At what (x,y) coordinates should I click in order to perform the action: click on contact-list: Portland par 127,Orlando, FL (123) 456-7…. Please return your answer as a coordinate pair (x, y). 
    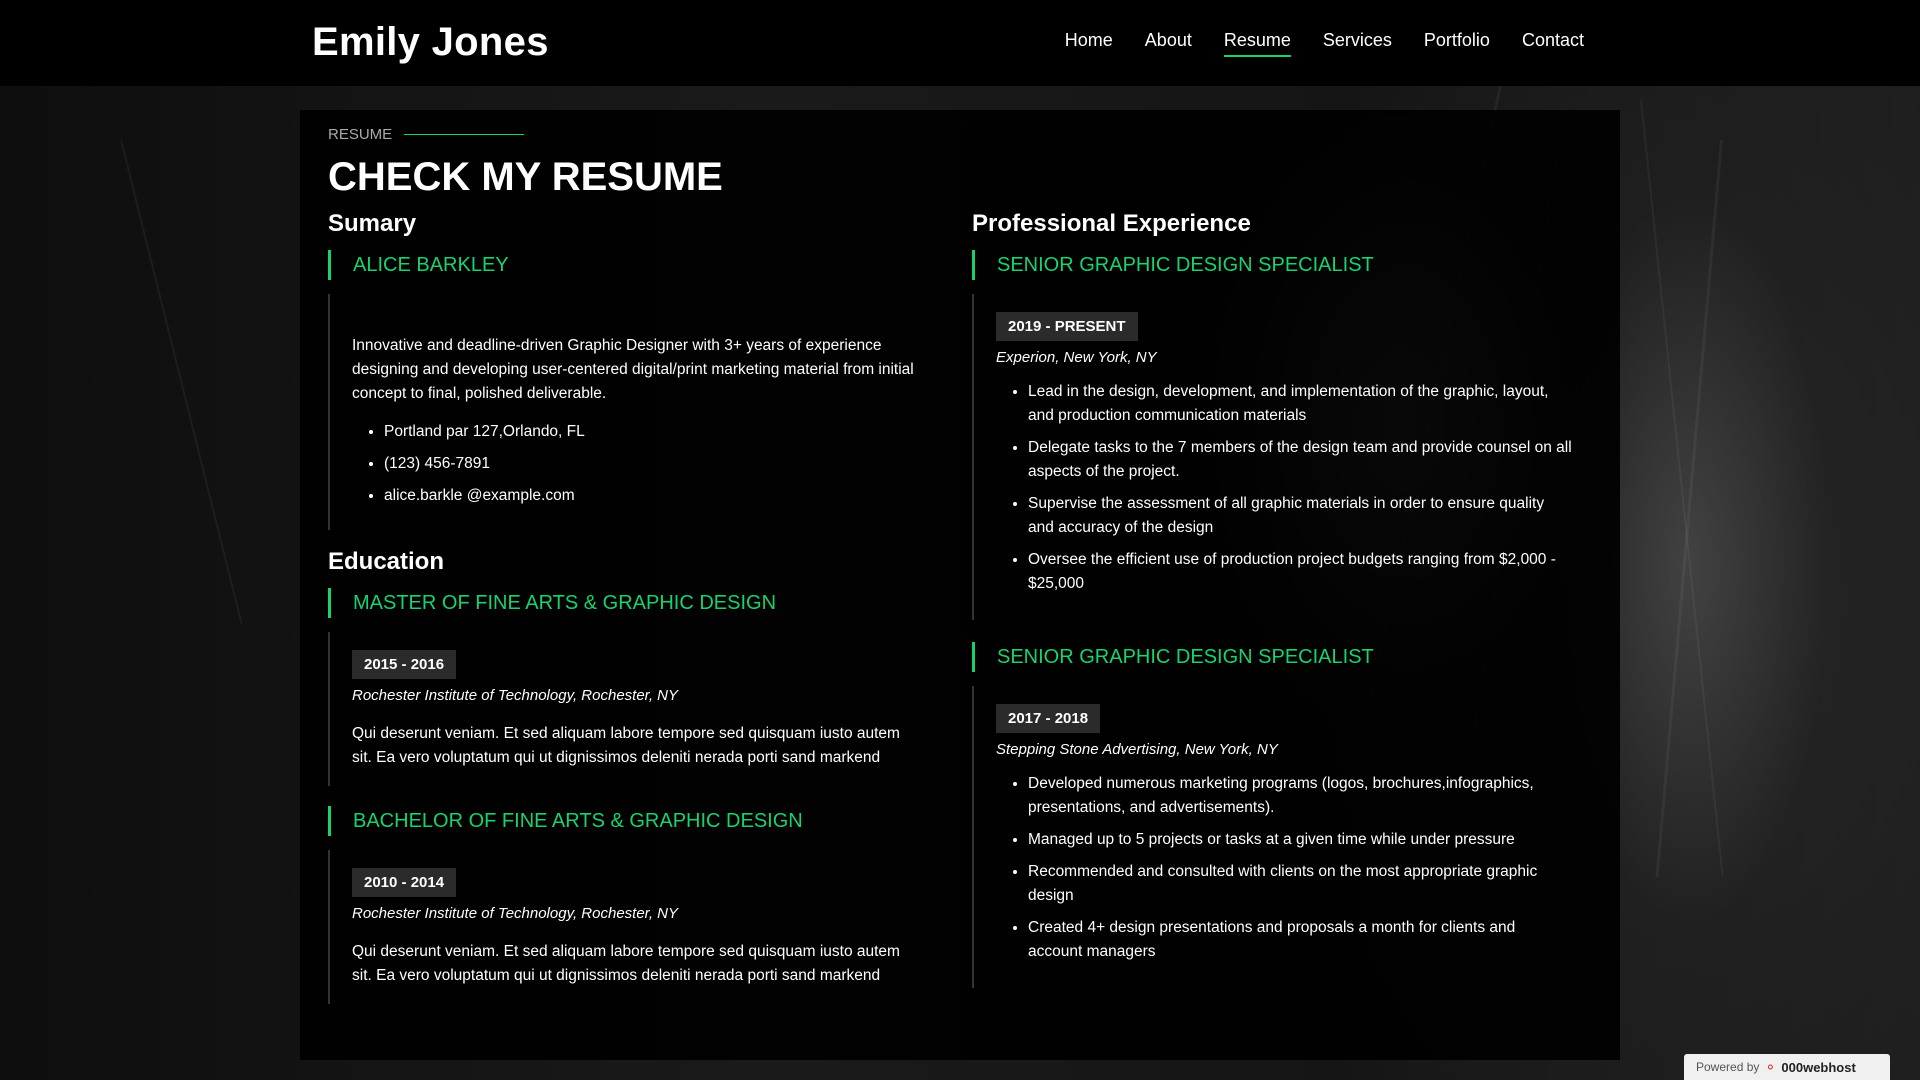
    Looking at the image, I should click on (635, 464).